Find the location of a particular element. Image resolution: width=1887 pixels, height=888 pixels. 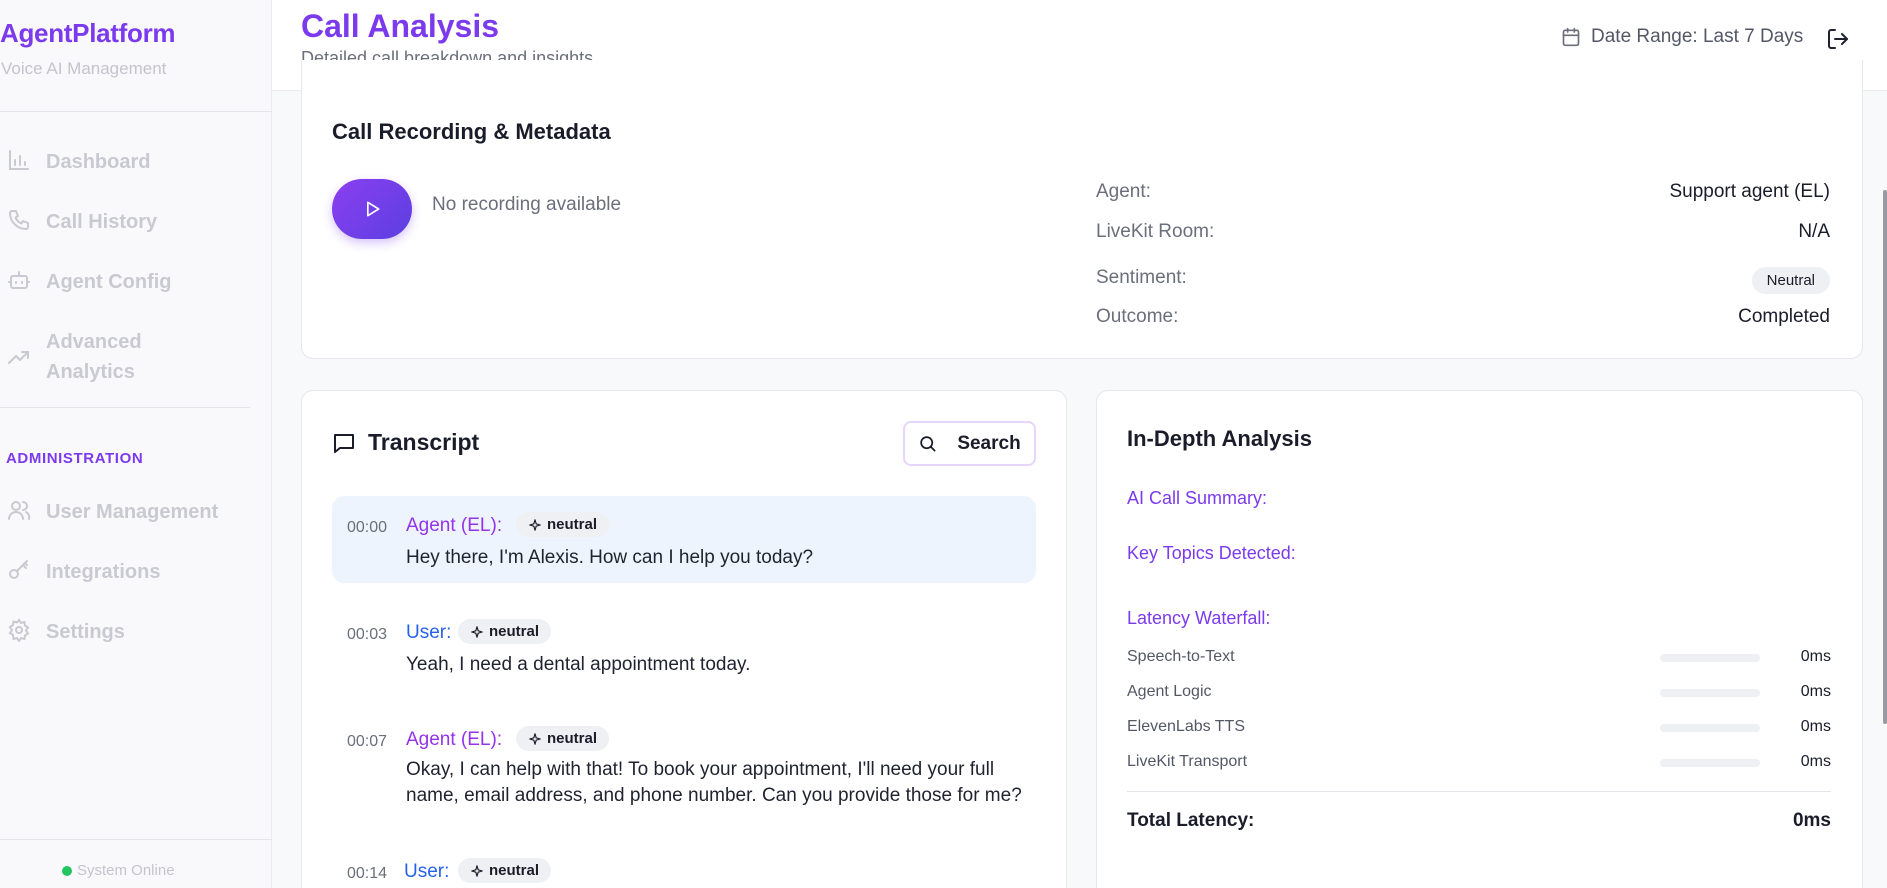

trending-up-icon is located at coordinates (19, 358).